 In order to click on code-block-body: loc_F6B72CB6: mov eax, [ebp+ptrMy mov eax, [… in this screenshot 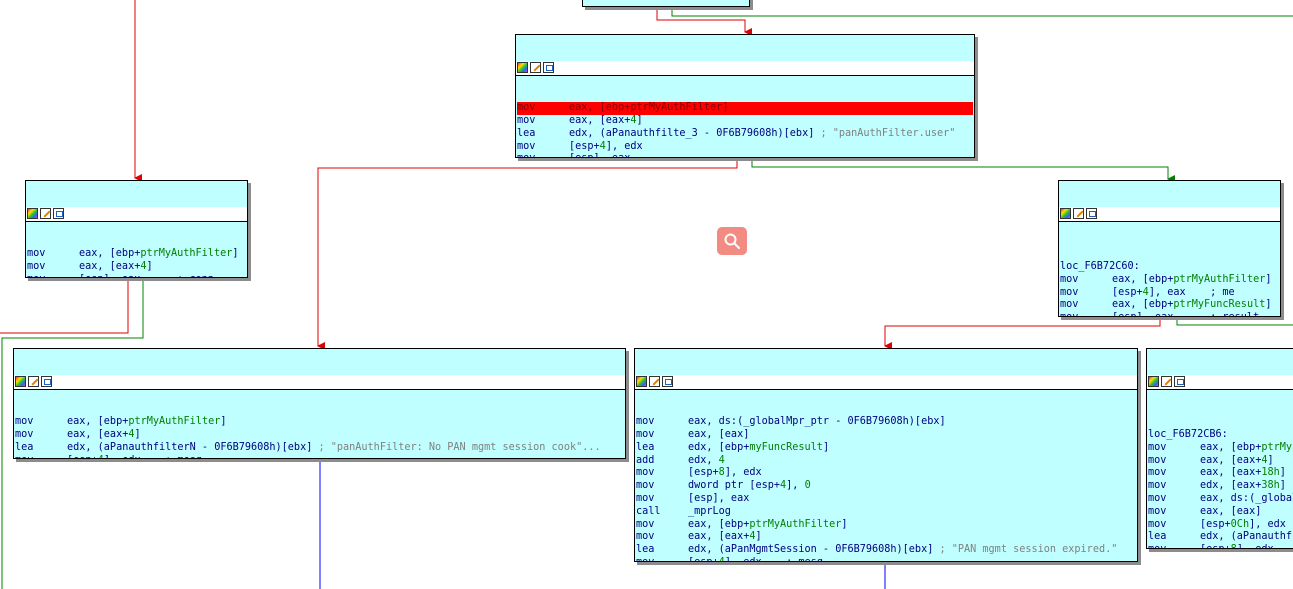, I will do `click(1220, 481)`.